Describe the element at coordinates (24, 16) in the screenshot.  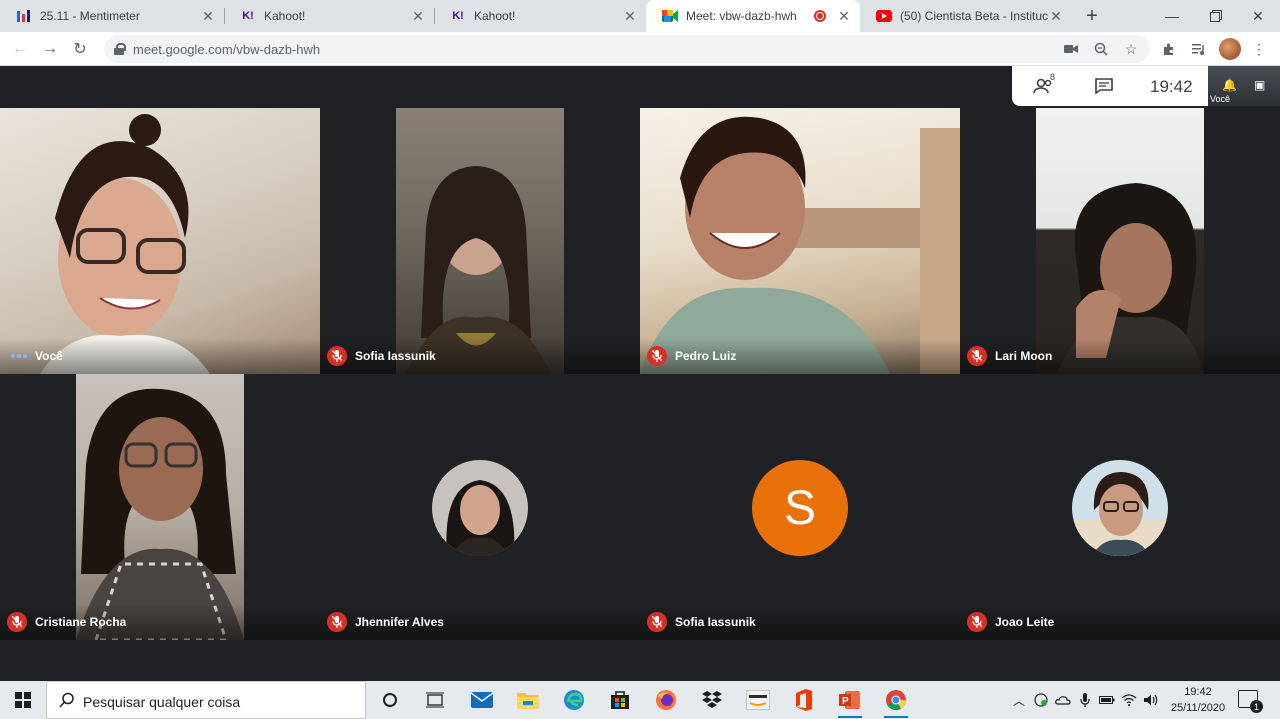
I see `mentimeter-icon` at that location.